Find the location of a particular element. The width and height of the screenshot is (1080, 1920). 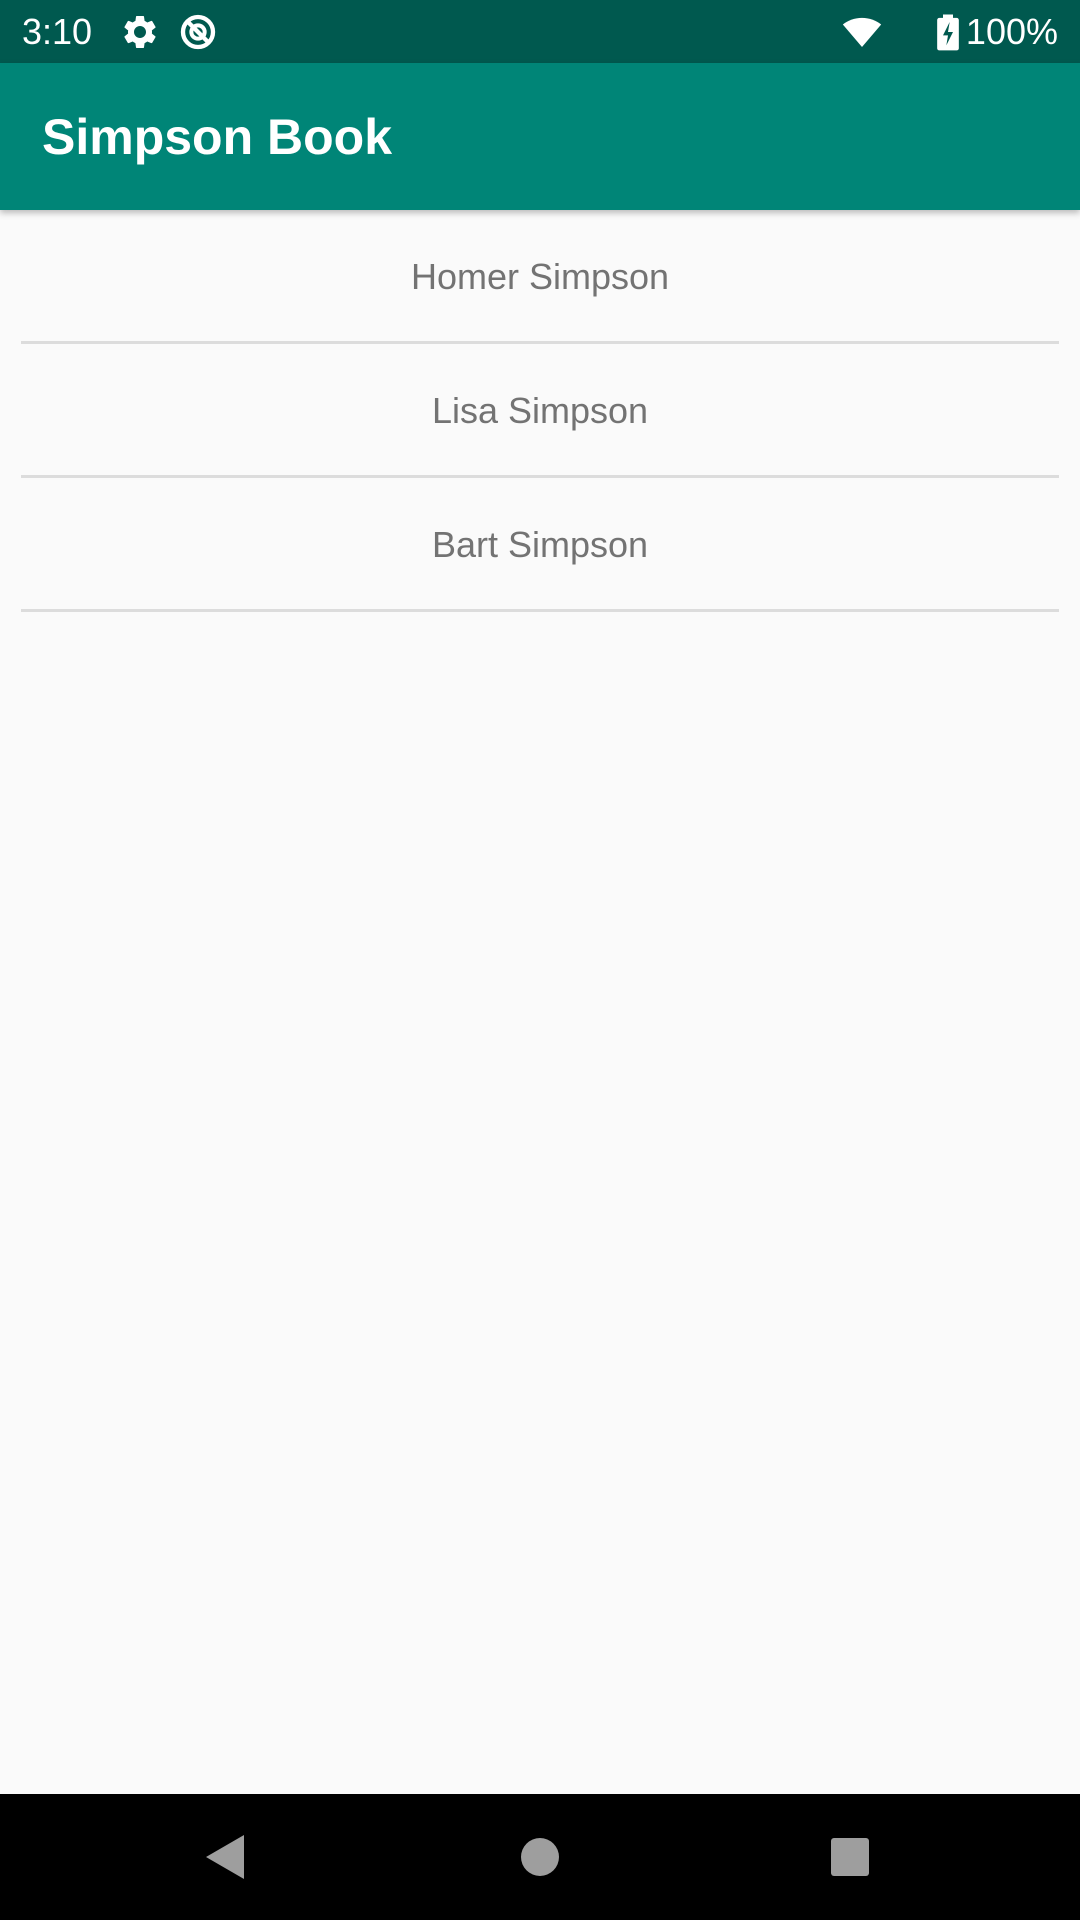

app-title: Simpson Book is located at coordinates (217, 137).